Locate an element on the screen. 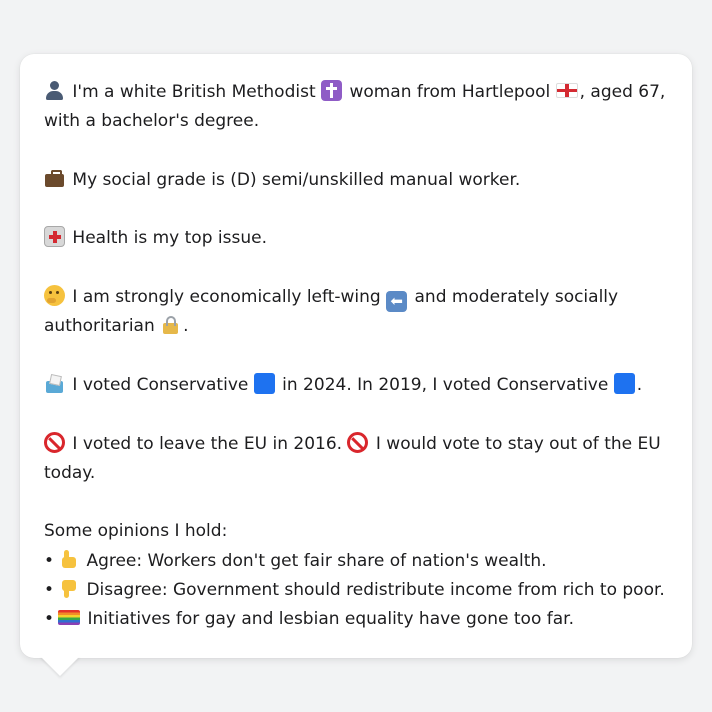 This screenshot has width=712, height=712. opinions-heading: Some opinions I hold: is located at coordinates (136, 531).